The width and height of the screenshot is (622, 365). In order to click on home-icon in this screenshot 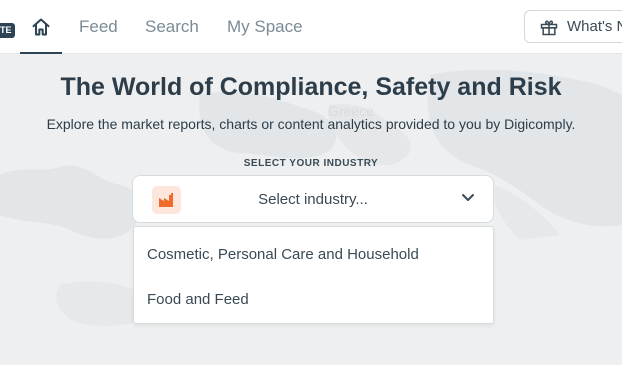, I will do `click(41, 27)`.